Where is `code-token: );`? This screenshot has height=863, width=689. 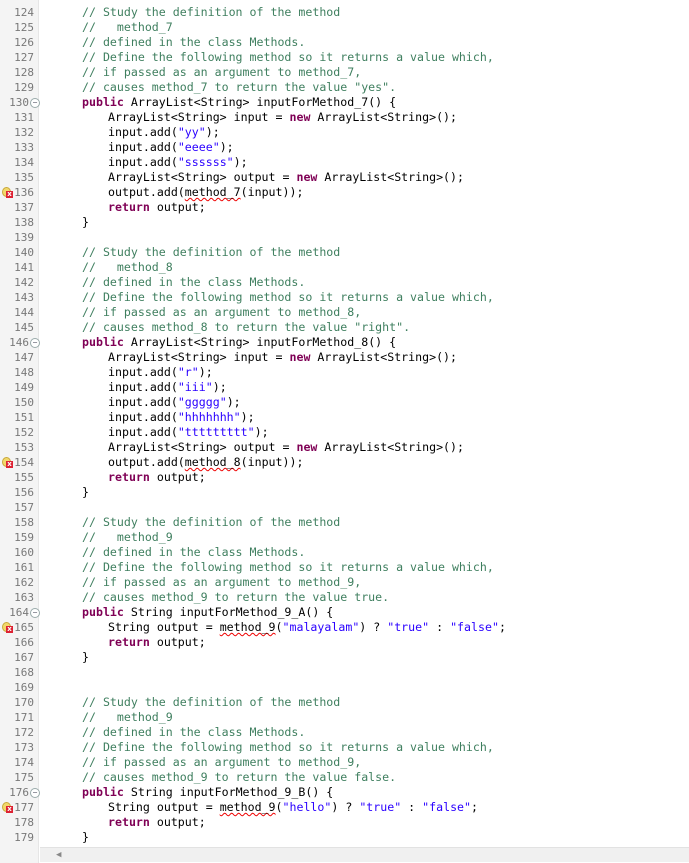
code-token: ); is located at coordinates (261, 432).